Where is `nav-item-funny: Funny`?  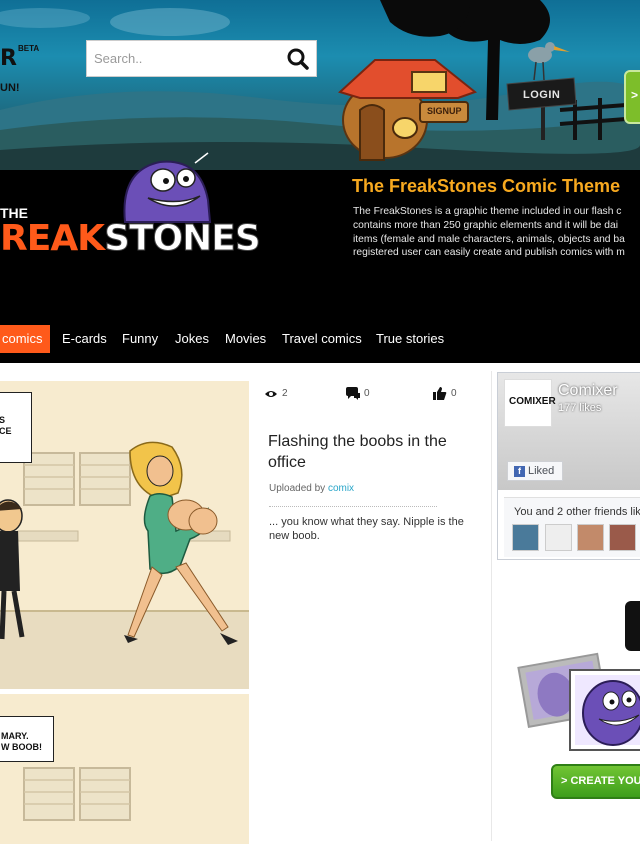
nav-item-funny: Funny is located at coordinates (140, 339).